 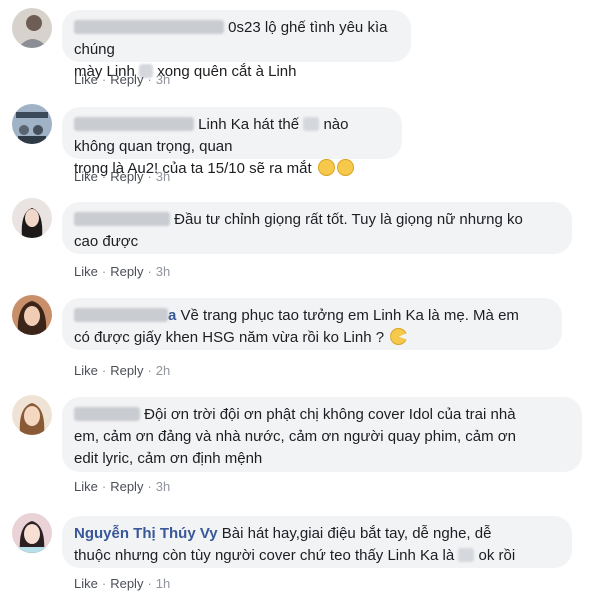 I want to click on comment-text: xong quên cắt à Linh, so click(x=227, y=71).